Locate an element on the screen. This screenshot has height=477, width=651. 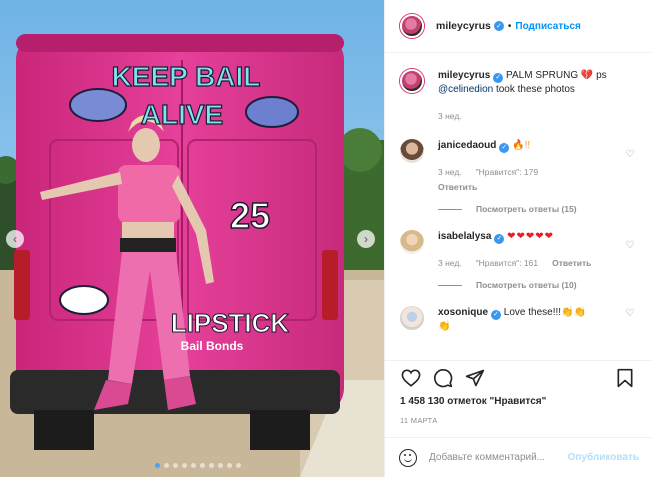
list-item: xosonique ✓ Love these!!!👏👏 👏 ♡ is located at coordinates (518, 320).